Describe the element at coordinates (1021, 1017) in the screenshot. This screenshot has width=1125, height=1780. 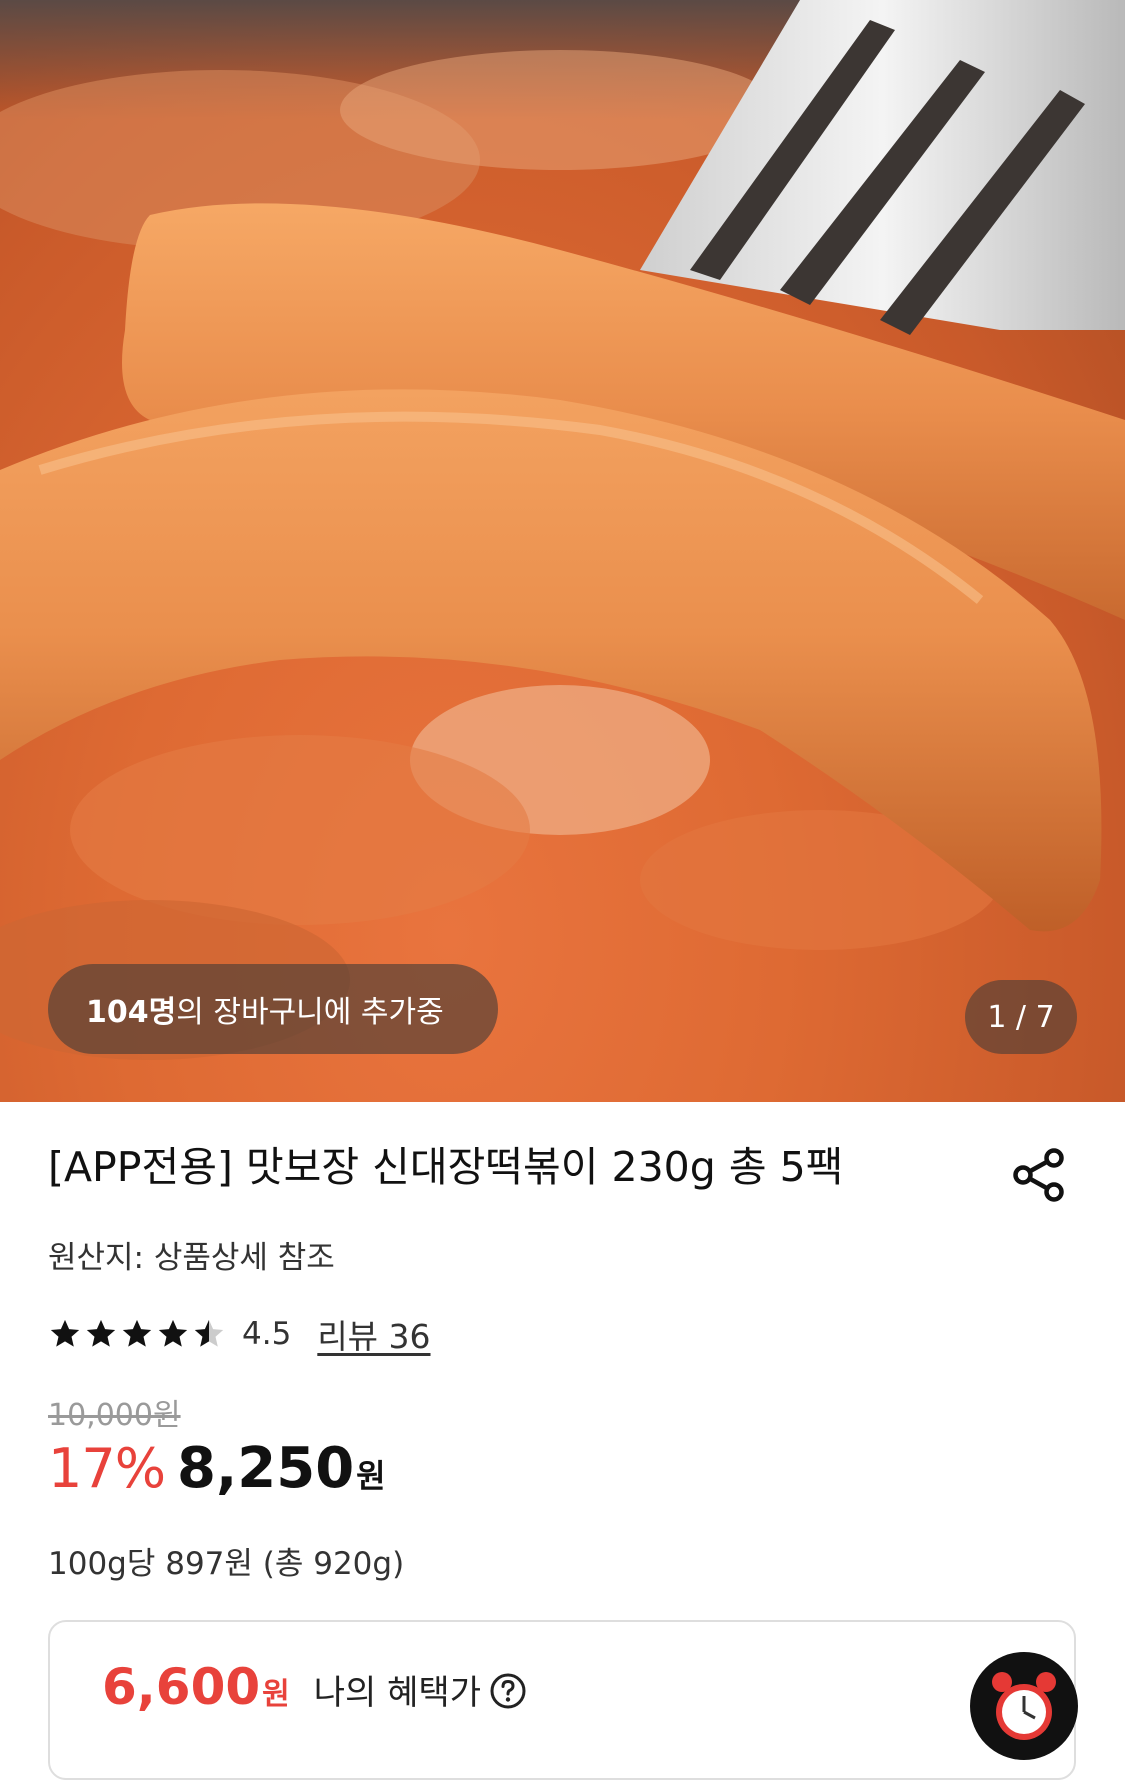
I see `image-counter: 1 / 7` at that location.